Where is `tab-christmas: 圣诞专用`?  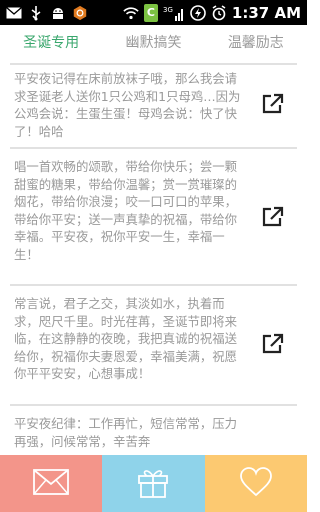
tab-christmas: 圣诞专用 is located at coordinates (51, 43).